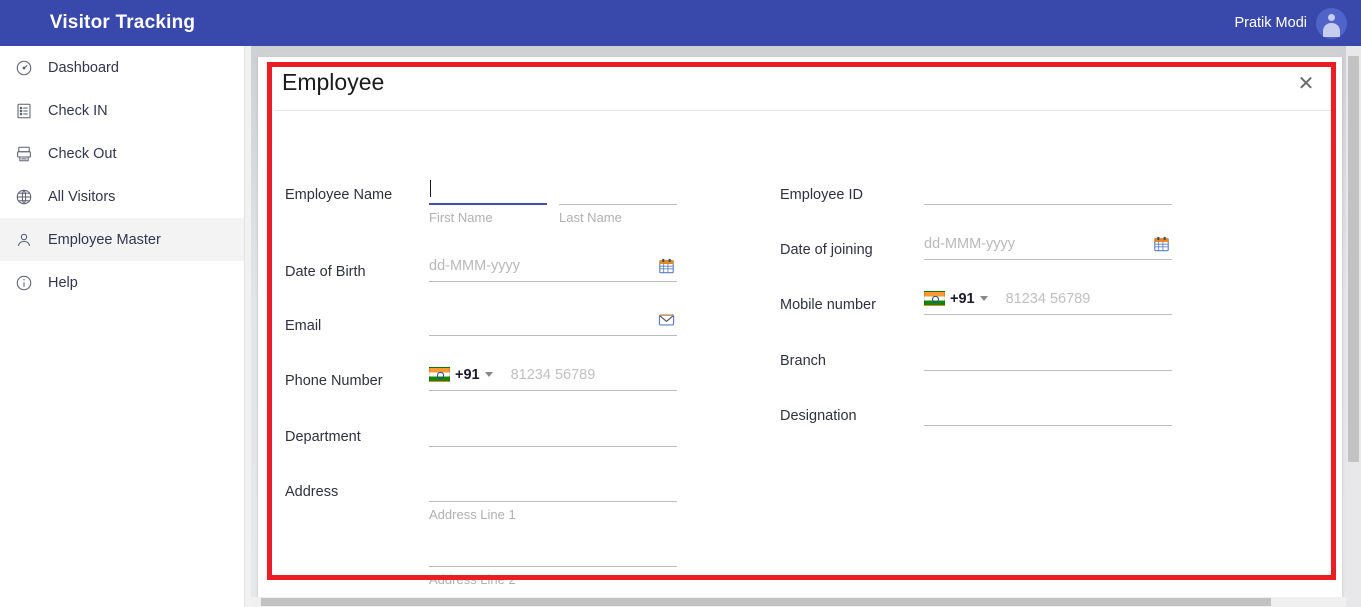 This screenshot has height=607, width=1361. Describe the element at coordinates (828, 305) in the screenshot. I see `field-label: Mobile number` at that location.